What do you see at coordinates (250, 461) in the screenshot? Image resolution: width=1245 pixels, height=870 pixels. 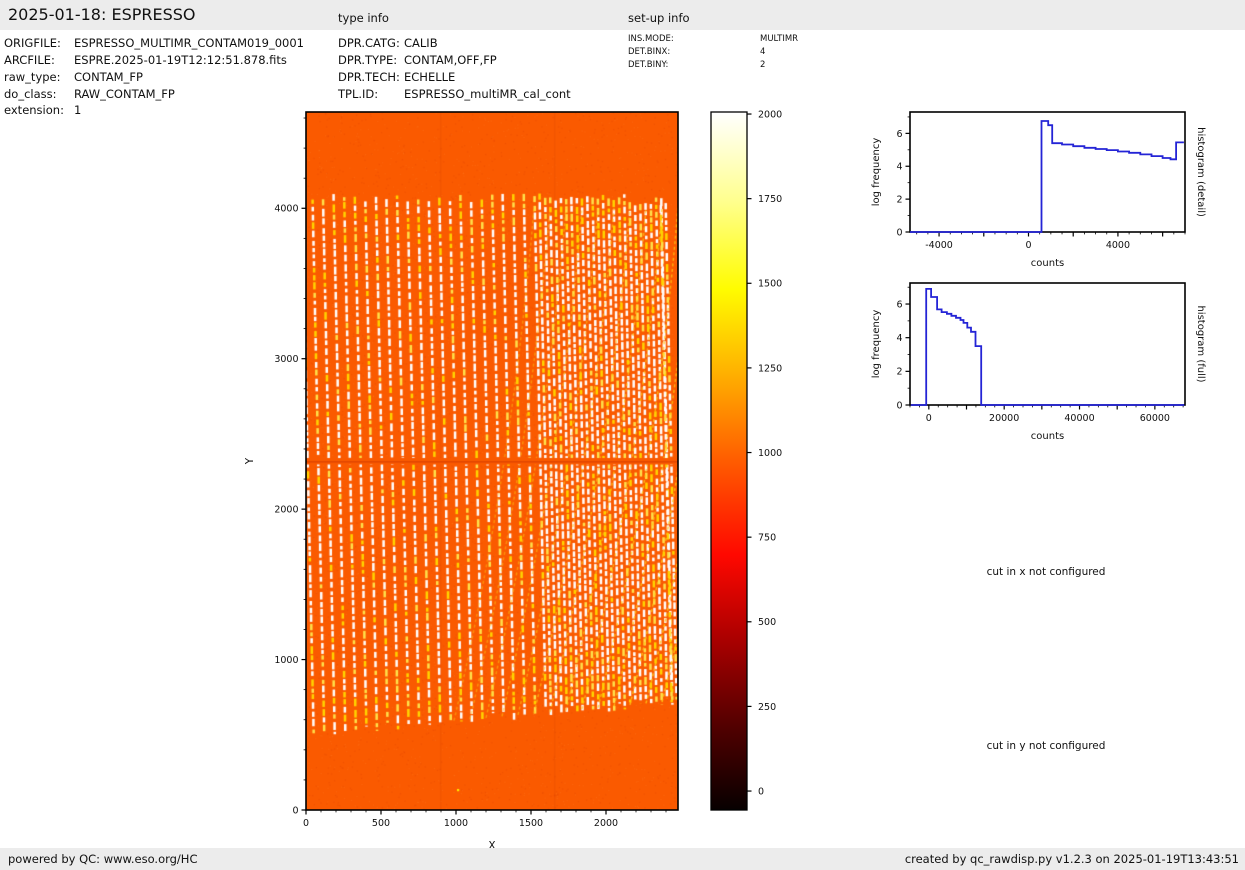 I see `svg-text: Y` at bounding box center [250, 461].